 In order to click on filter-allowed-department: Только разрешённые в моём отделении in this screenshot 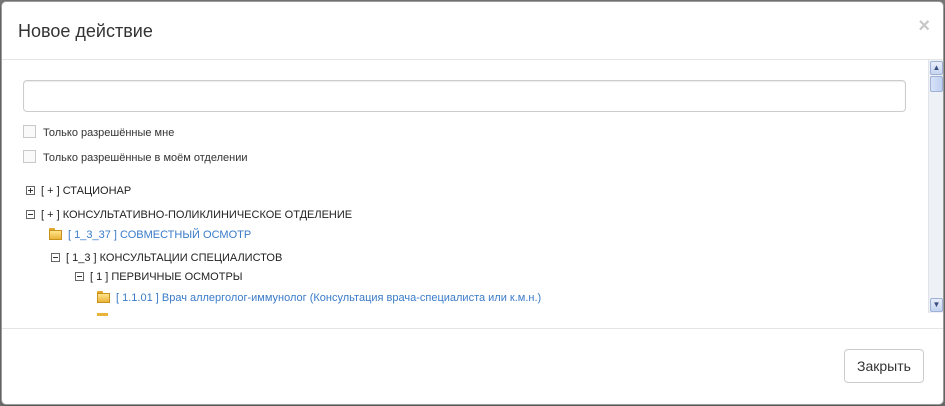, I will do `click(135, 158)`.